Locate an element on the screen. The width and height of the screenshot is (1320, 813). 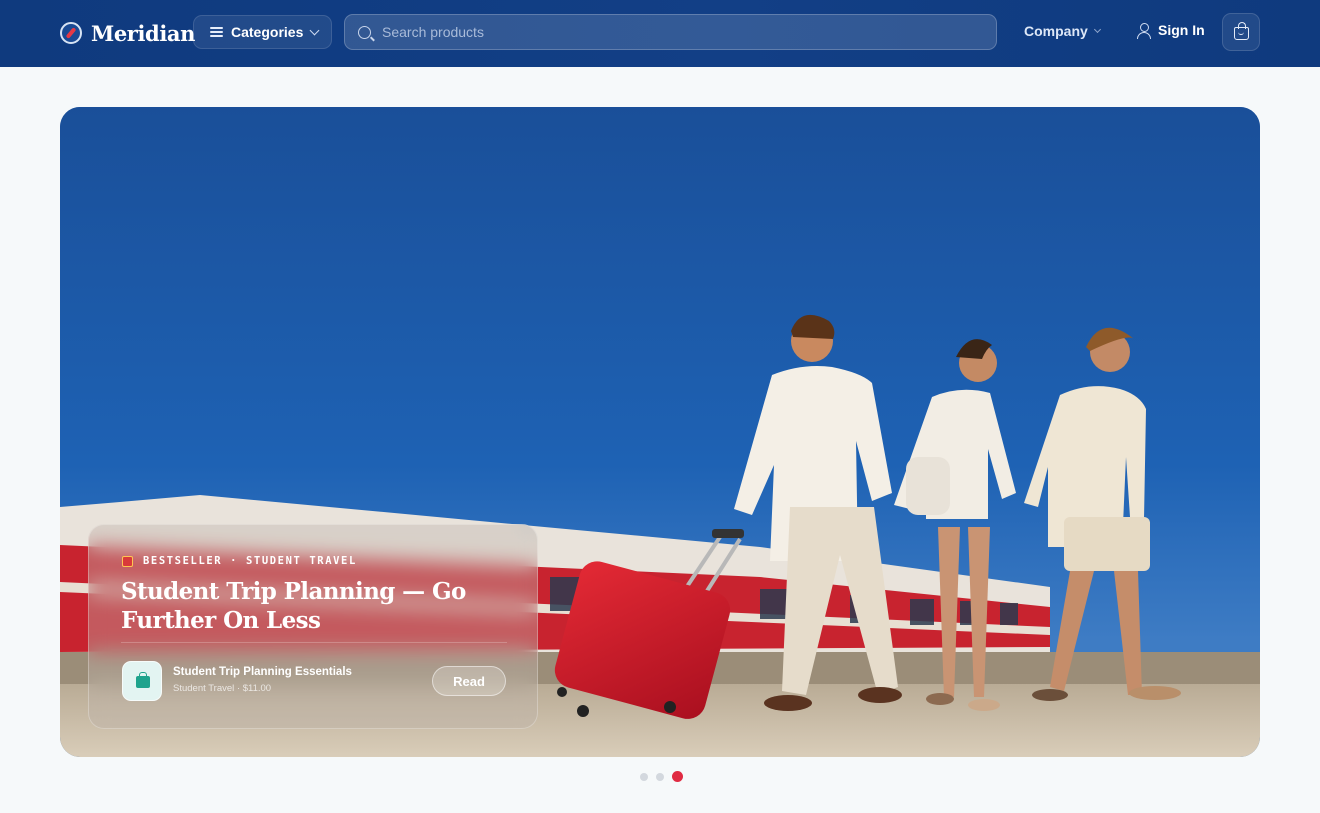
carousel-indicators is located at coordinates (661, 776).